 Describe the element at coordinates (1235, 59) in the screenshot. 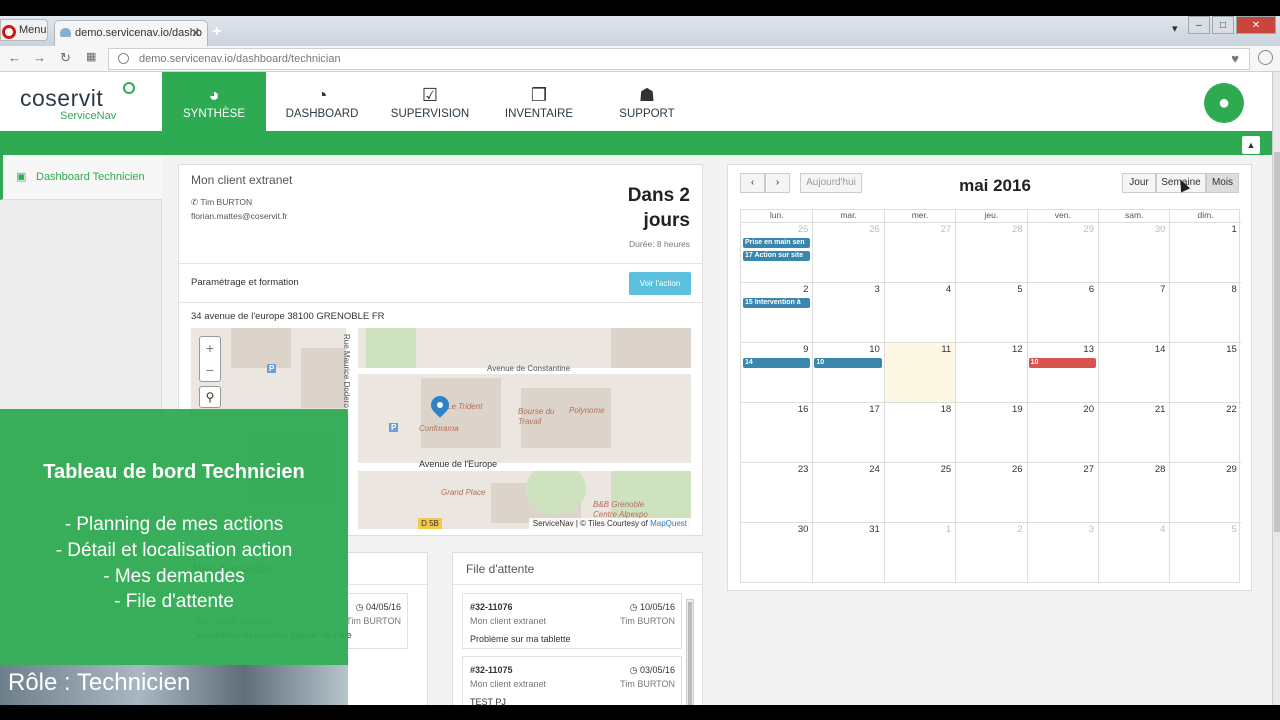

I see `heart-icon: ♥` at that location.